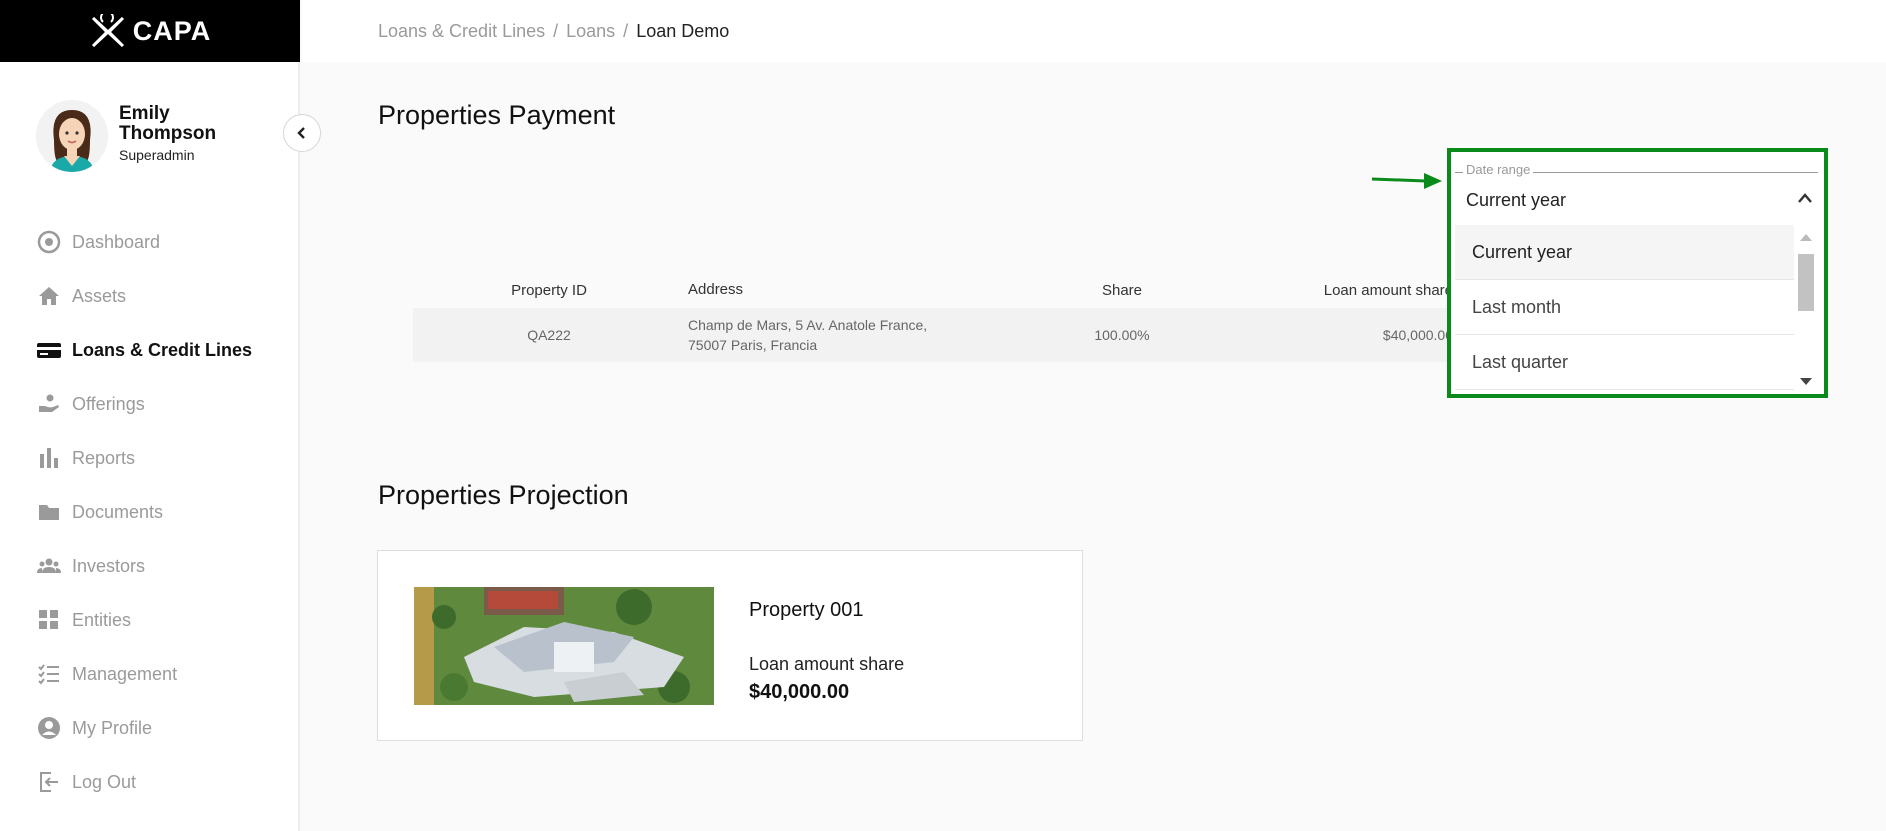 The height and width of the screenshot is (831, 1886). What do you see at coordinates (49, 566) in the screenshot?
I see `group-icon` at bounding box center [49, 566].